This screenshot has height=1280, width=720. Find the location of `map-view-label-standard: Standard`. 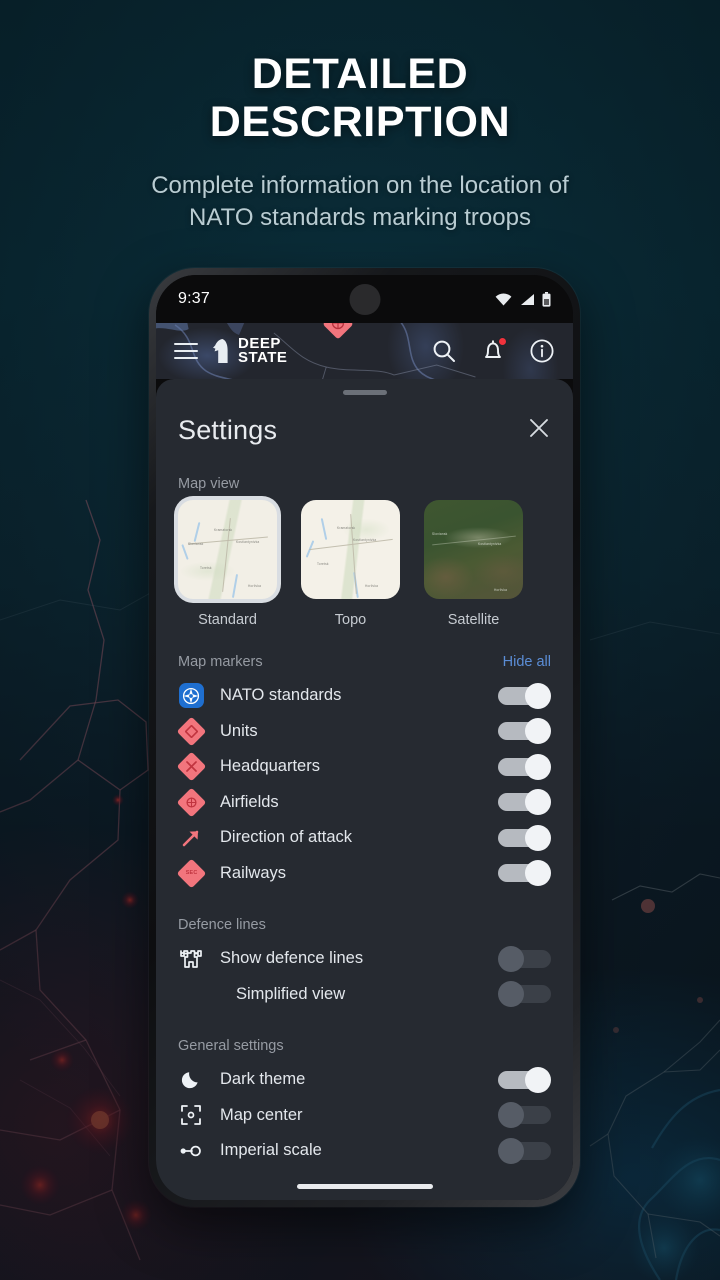

map-view-label-standard: Standard is located at coordinates (227, 620).